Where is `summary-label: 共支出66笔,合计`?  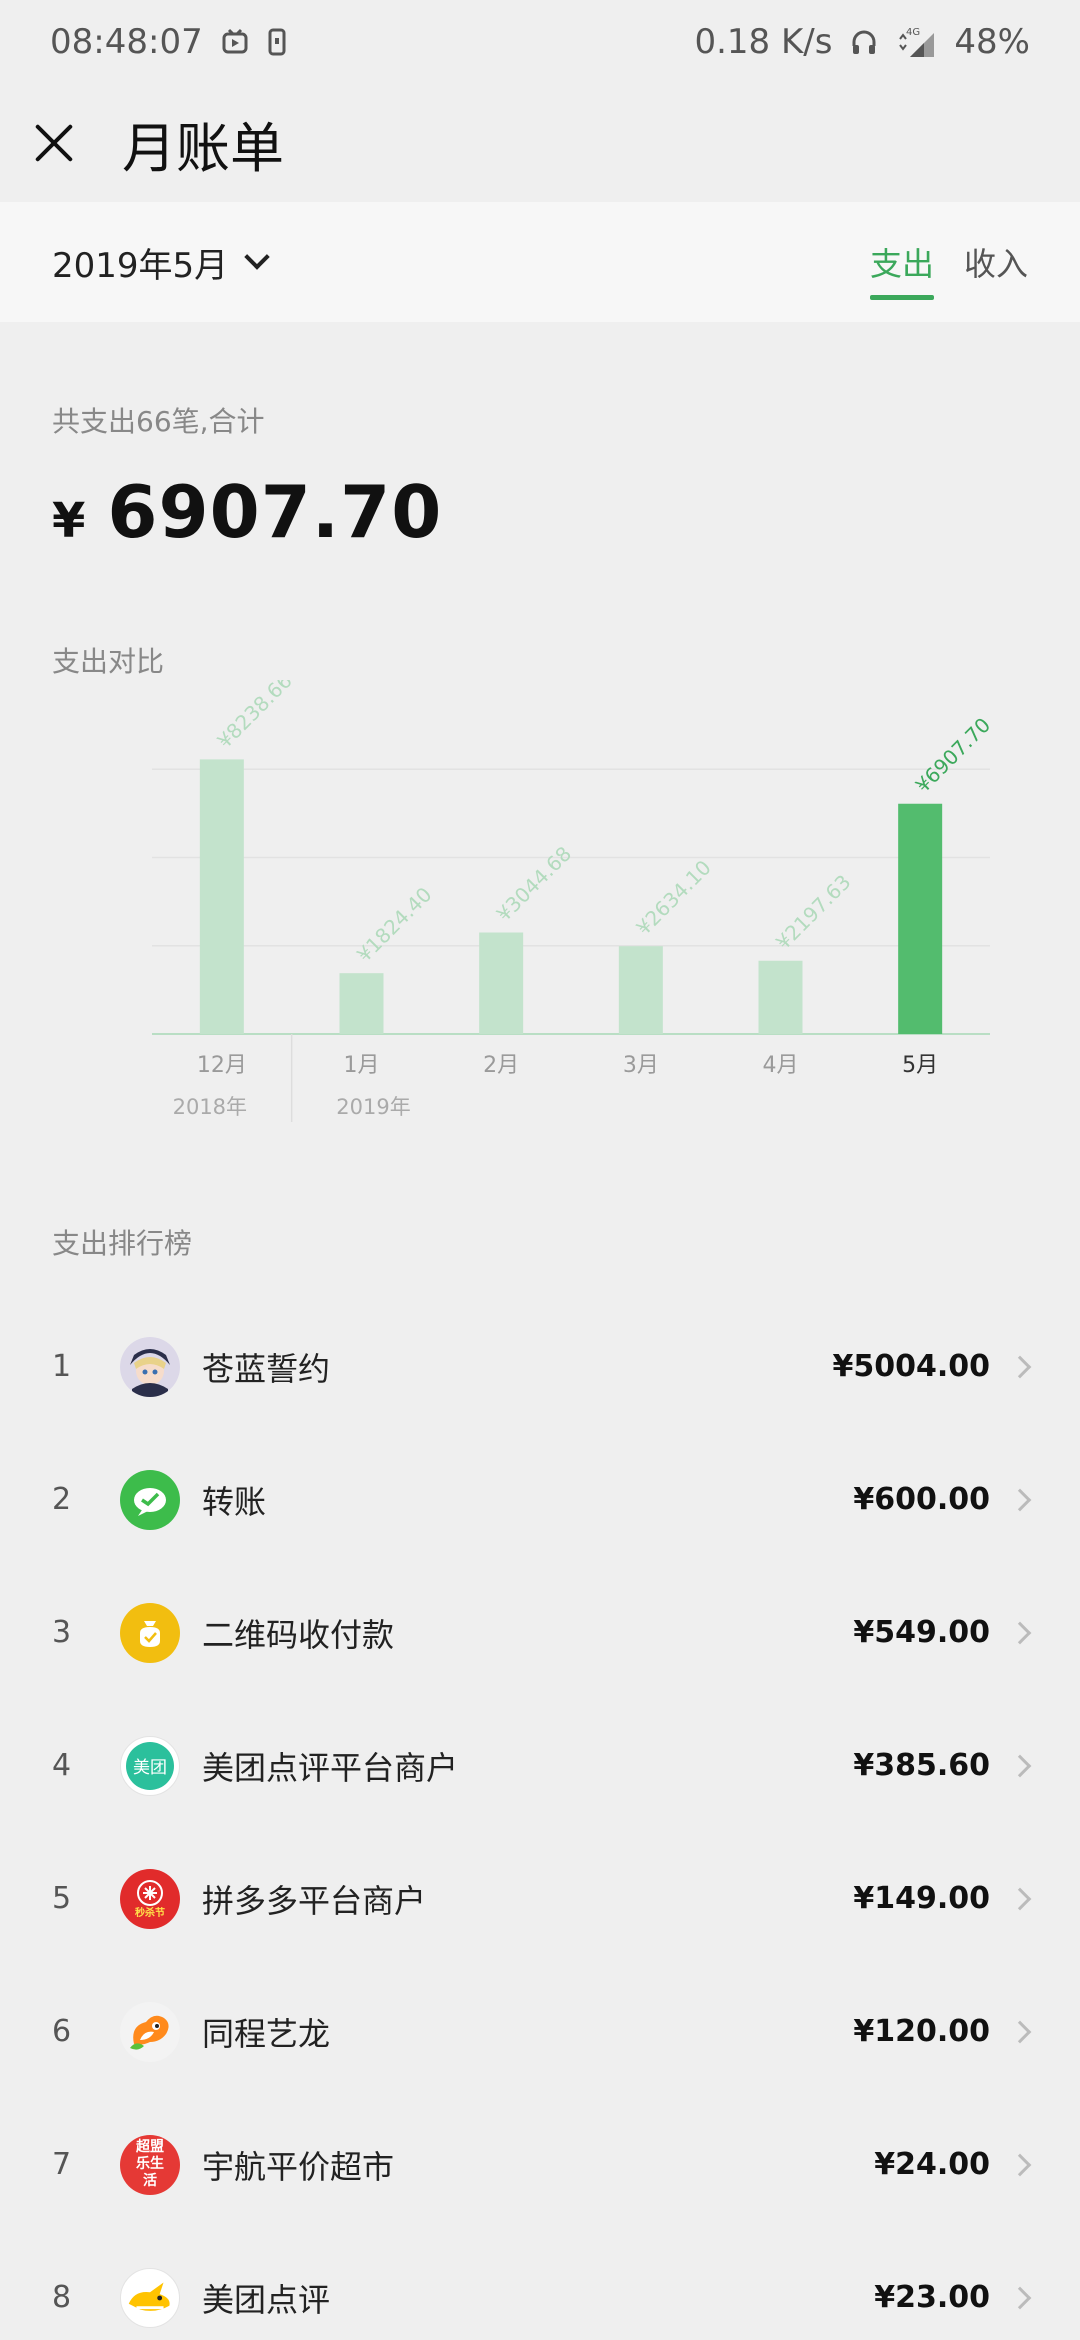 summary-label: 共支出66笔,合计 is located at coordinates (158, 421).